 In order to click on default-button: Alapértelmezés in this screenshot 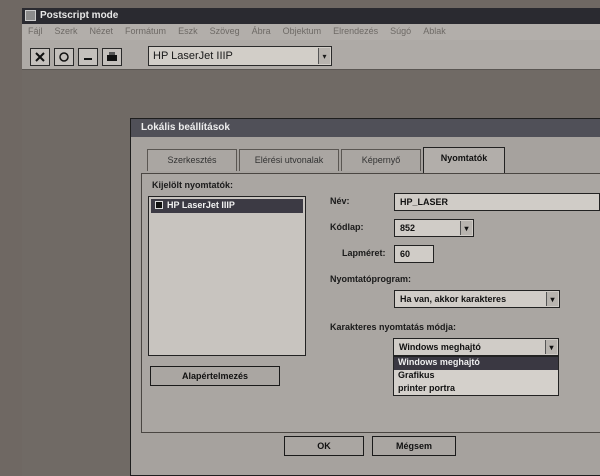, I will do `click(215, 376)`.